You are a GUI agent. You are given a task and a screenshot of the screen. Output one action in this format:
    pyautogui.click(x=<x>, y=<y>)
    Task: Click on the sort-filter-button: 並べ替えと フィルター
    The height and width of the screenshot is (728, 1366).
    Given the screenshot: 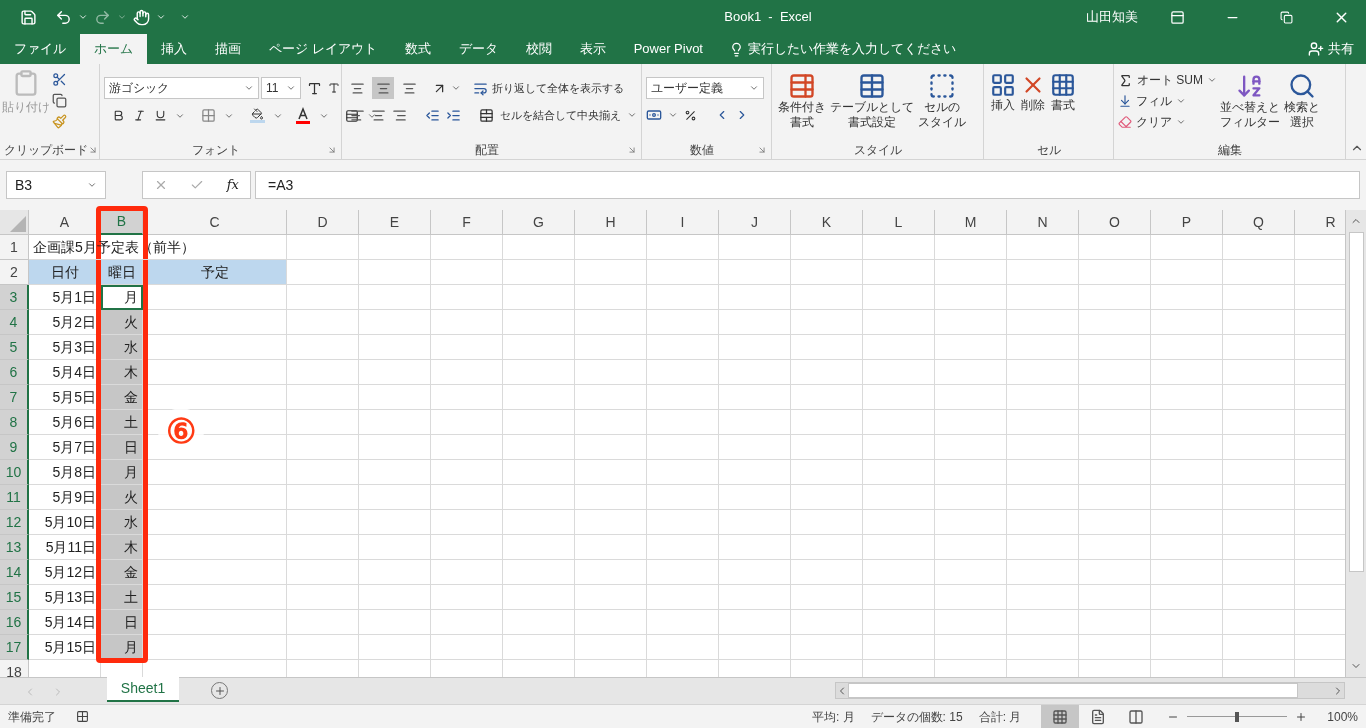 What is the action you would take?
    pyautogui.click(x=1250, y=104)
    